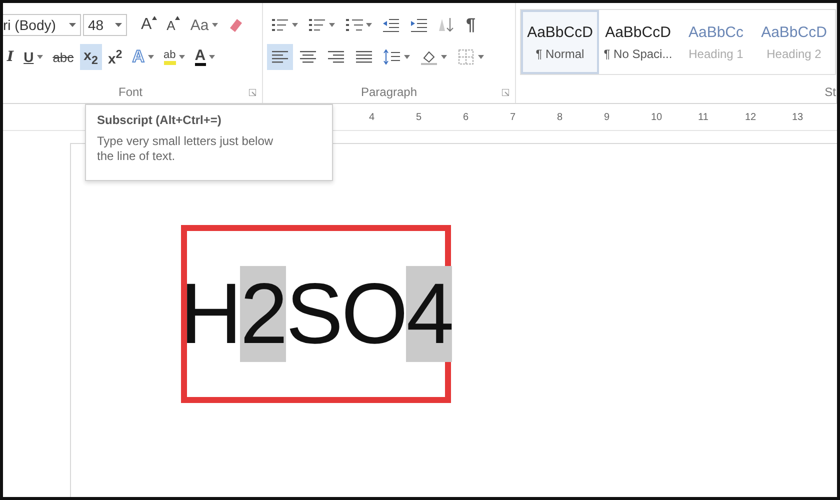 This screenshot has width=840, height=500. What do you see at coordinates (560, 117) in the screenshot?
I see `ruler-number: 8` at bounding box center [560, 117].